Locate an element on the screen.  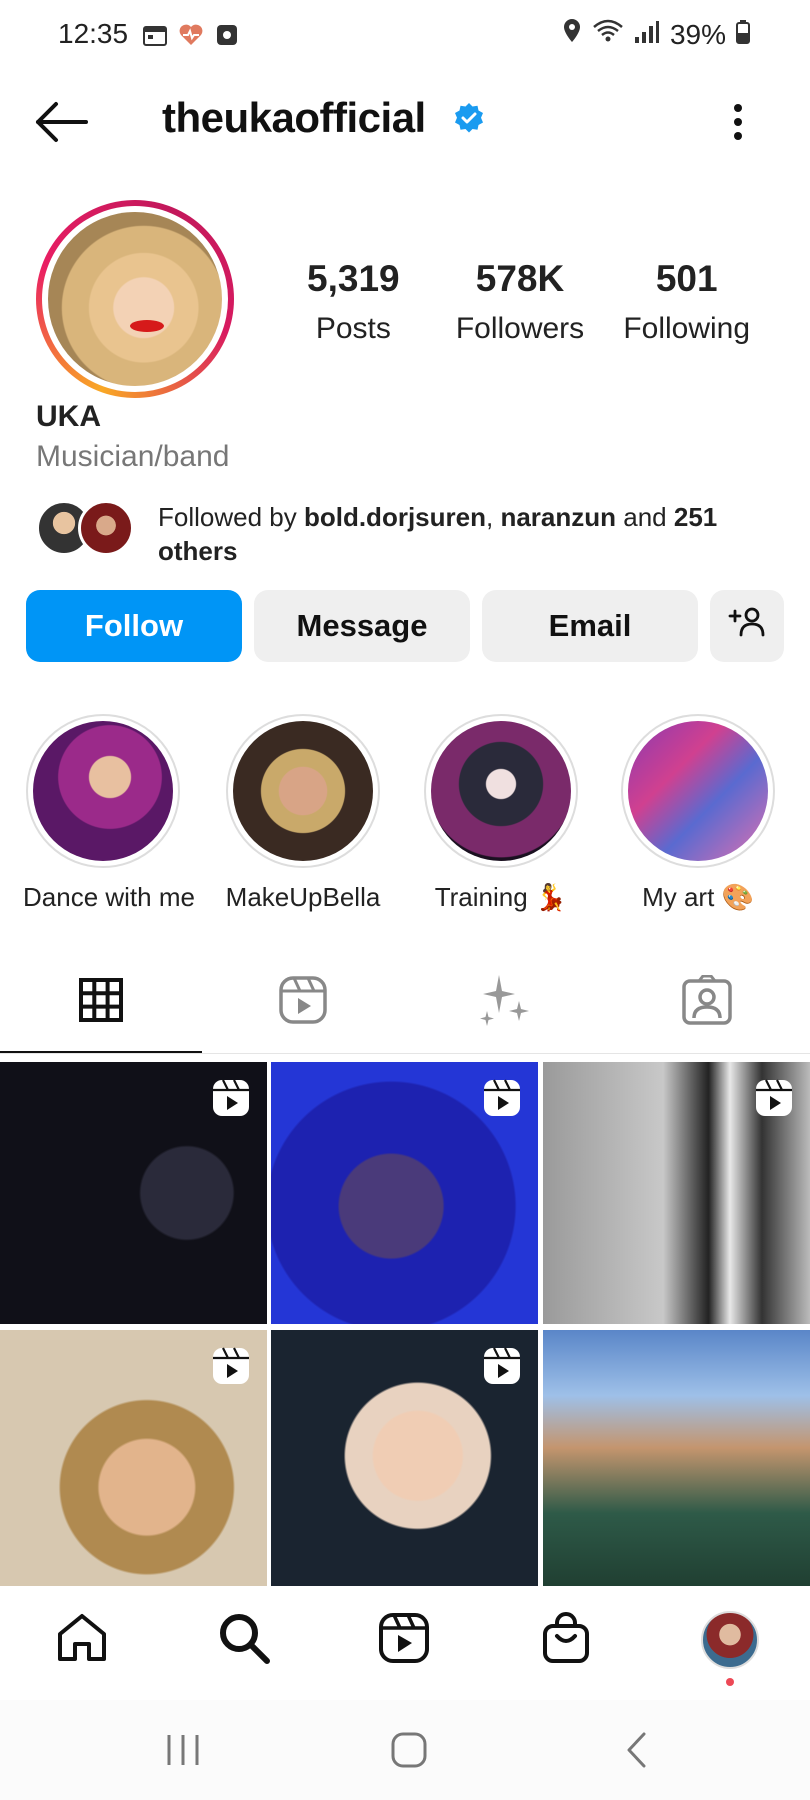
tagged-person-icon is located at coordinates (707, 1002).